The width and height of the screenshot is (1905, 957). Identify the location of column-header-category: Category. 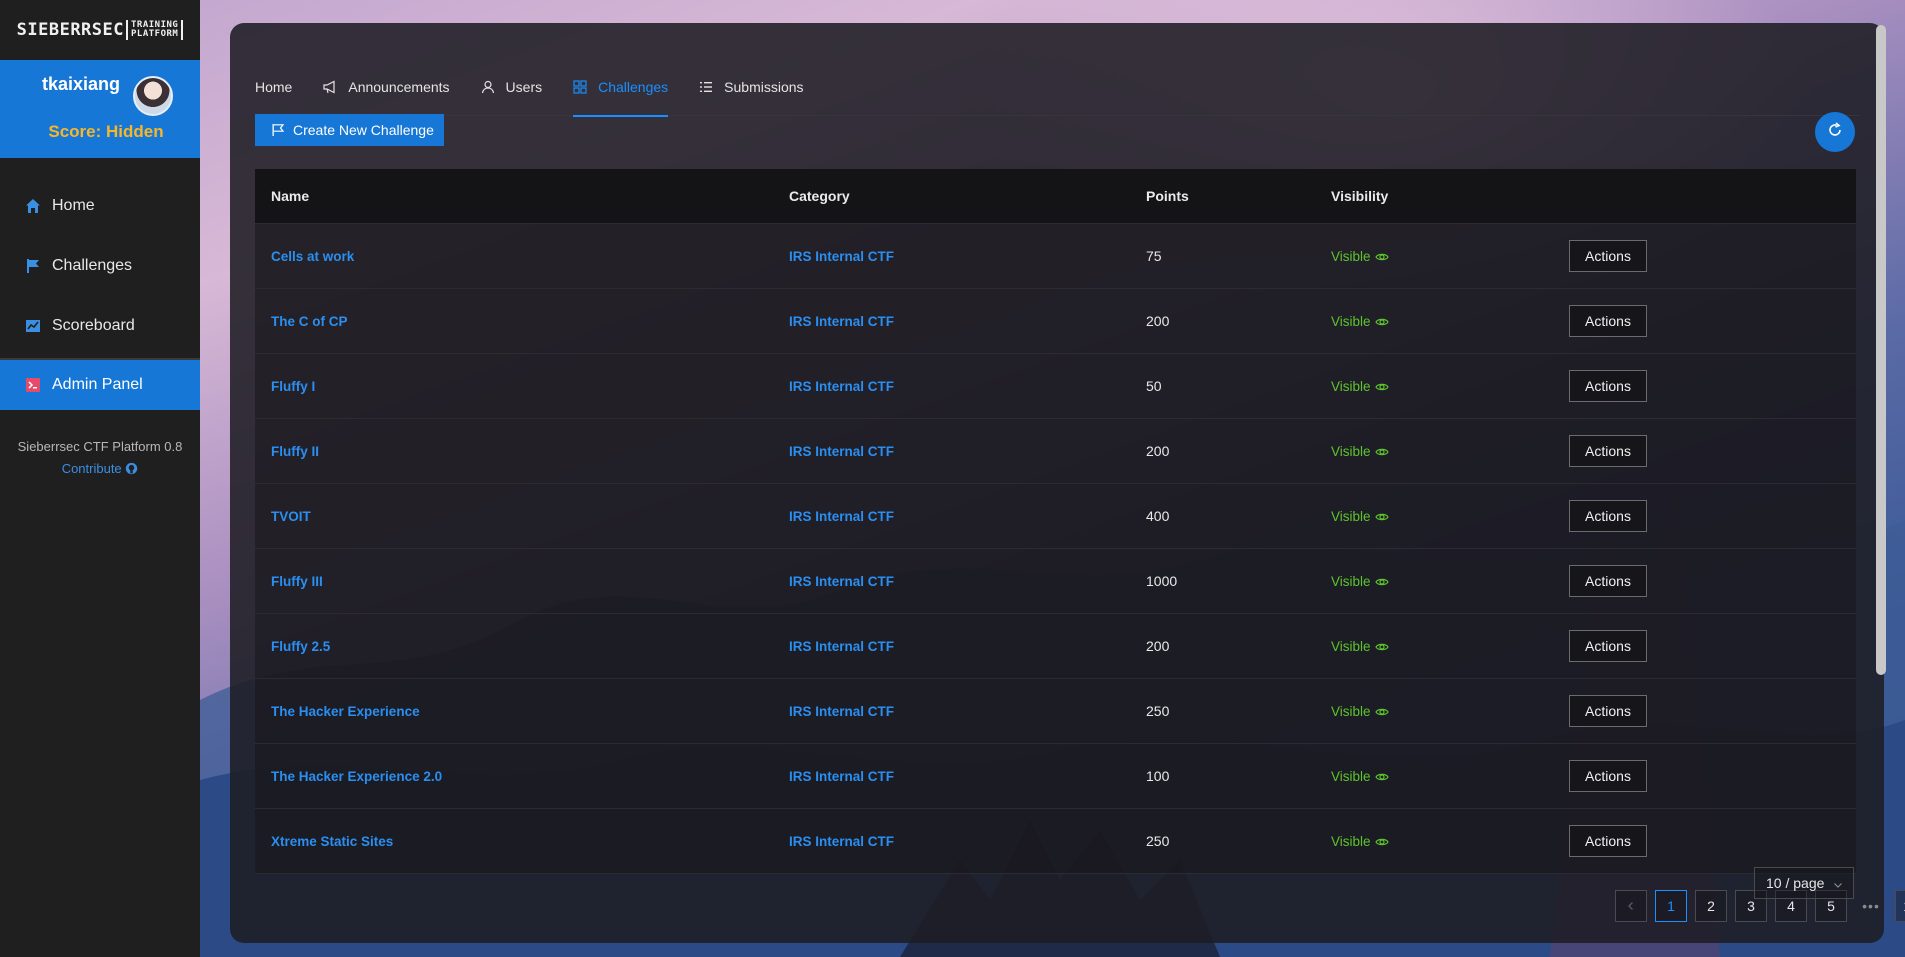
(967, 196).